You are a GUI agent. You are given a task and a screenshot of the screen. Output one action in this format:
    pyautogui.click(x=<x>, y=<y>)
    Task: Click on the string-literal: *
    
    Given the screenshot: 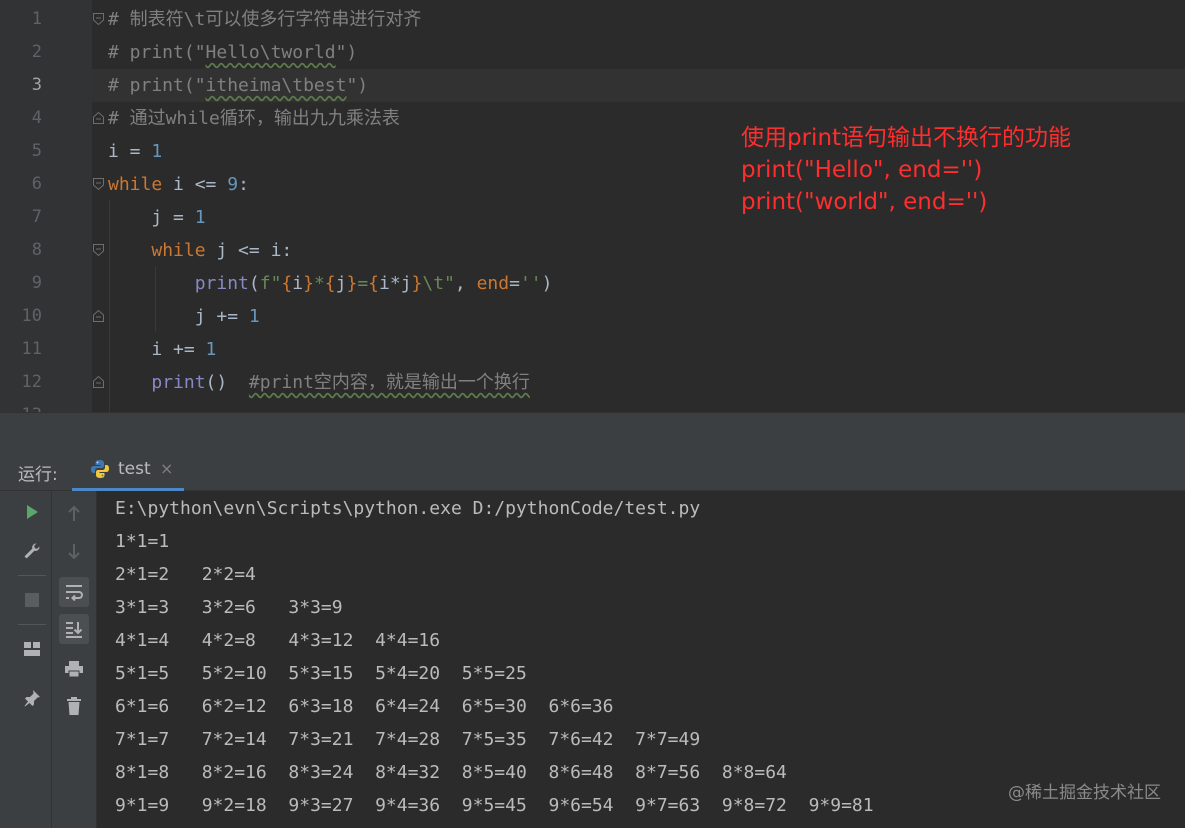 What is the action you would take?
    pyautogui.click(x=319, y=283)
    